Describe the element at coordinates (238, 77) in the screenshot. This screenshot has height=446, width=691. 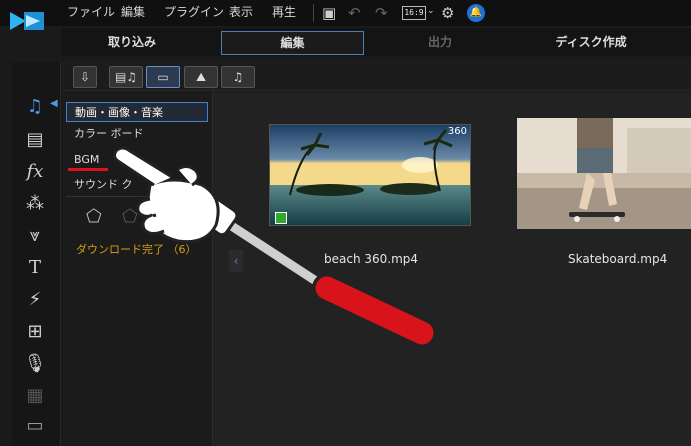
I see `filter-audio-icon: ♫` at that location.